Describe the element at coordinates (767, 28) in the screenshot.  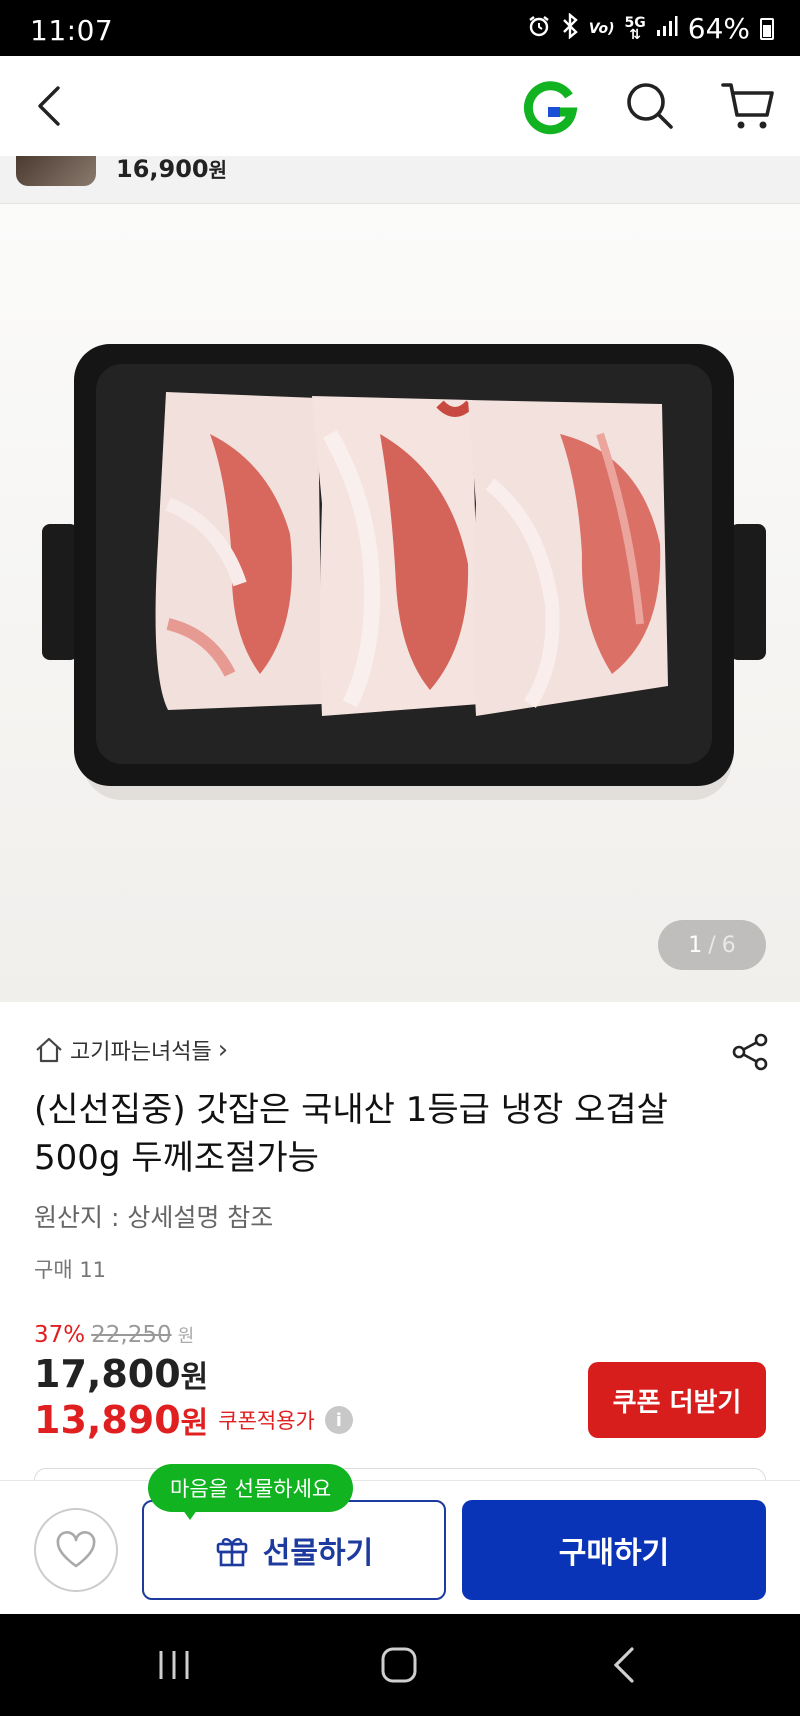
I see `battery-icon` at that location.